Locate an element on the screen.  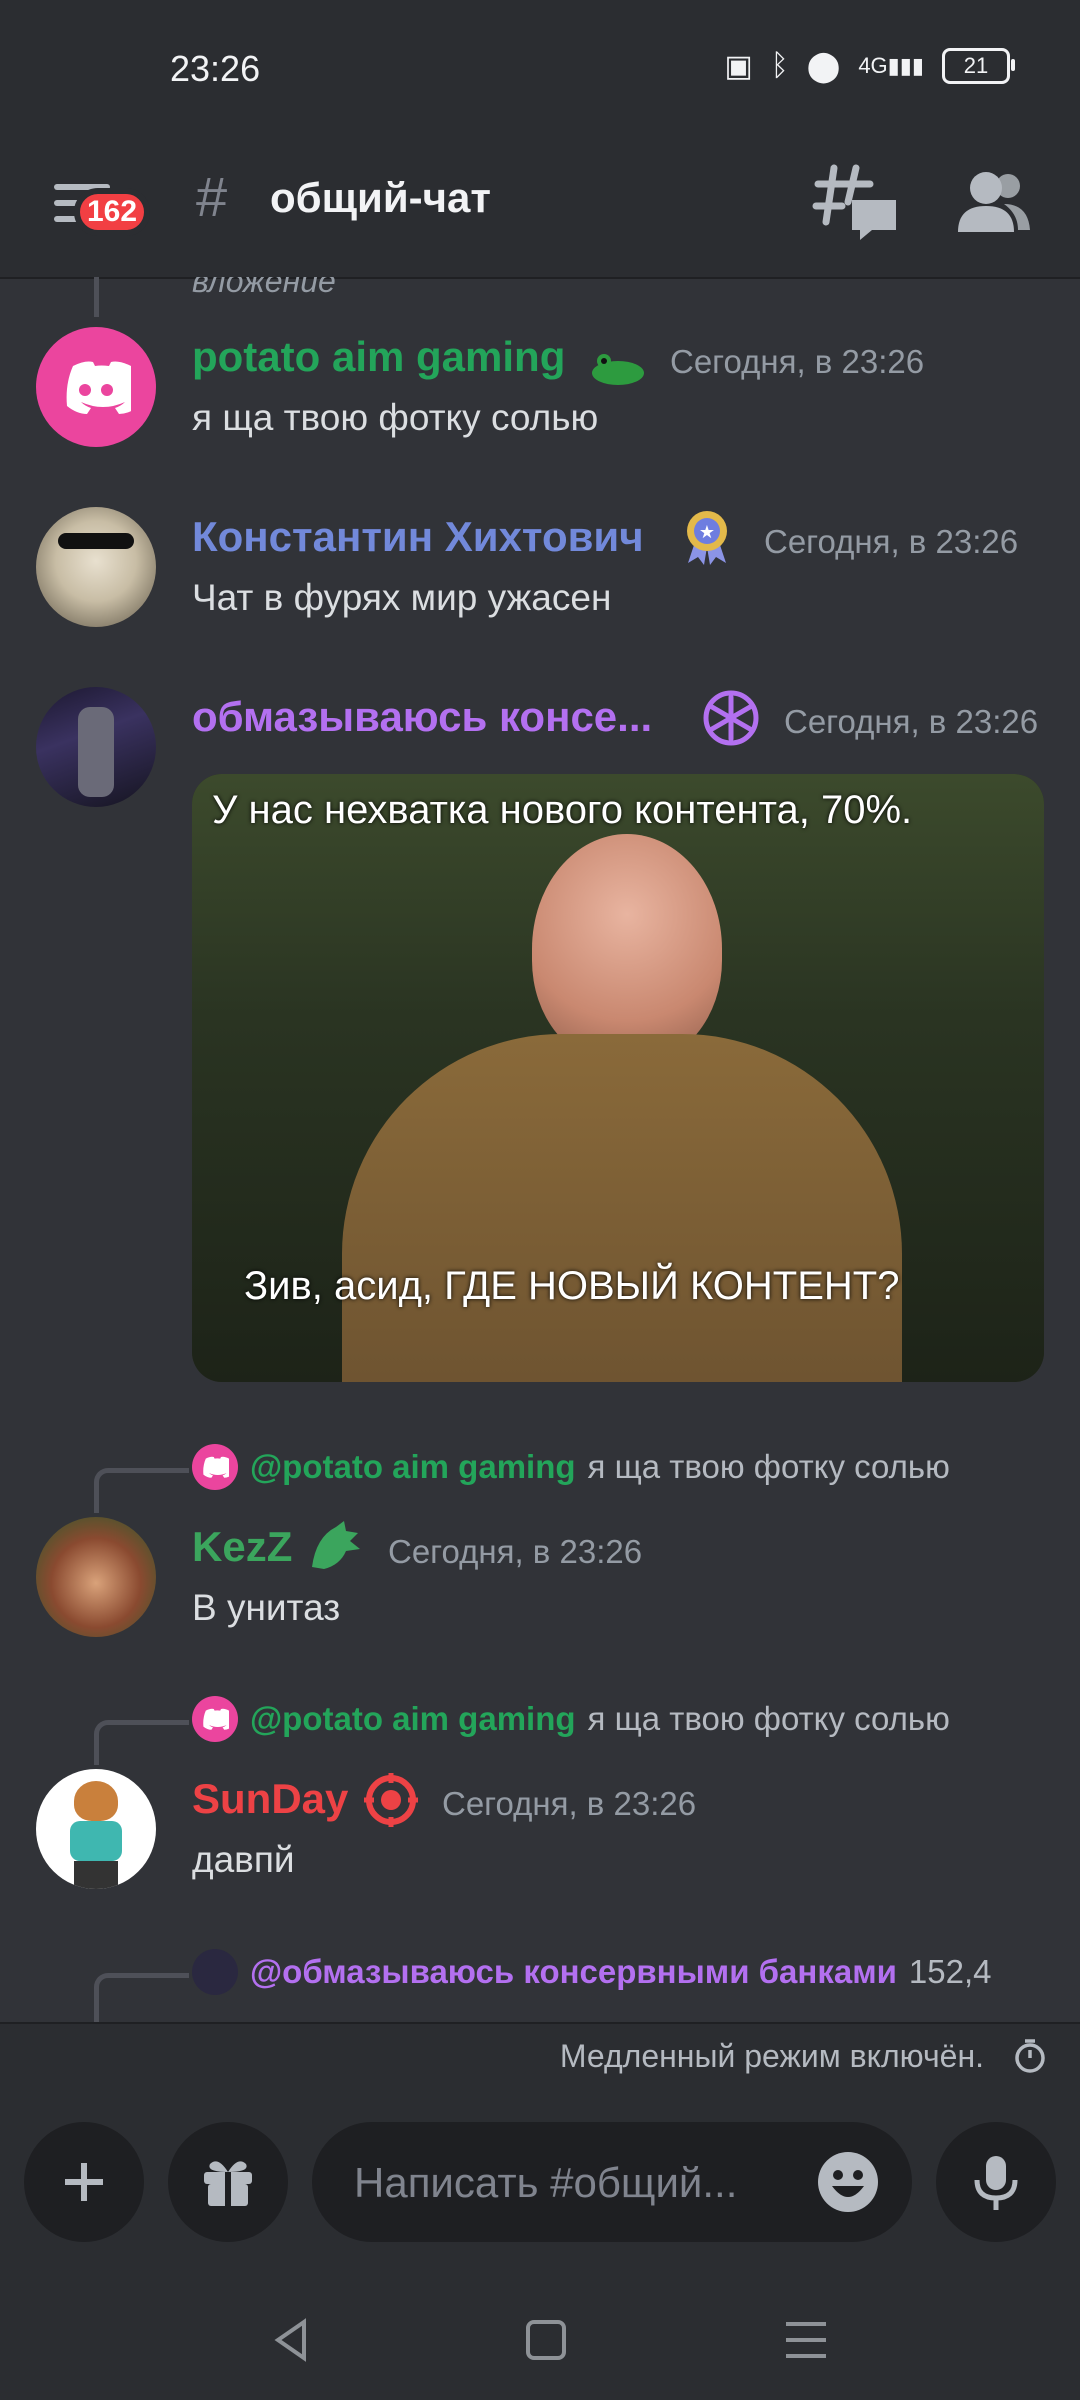
reply-preview: @обмазываюсь консервными банками 152,4 is located at coordinates (592, 1972).